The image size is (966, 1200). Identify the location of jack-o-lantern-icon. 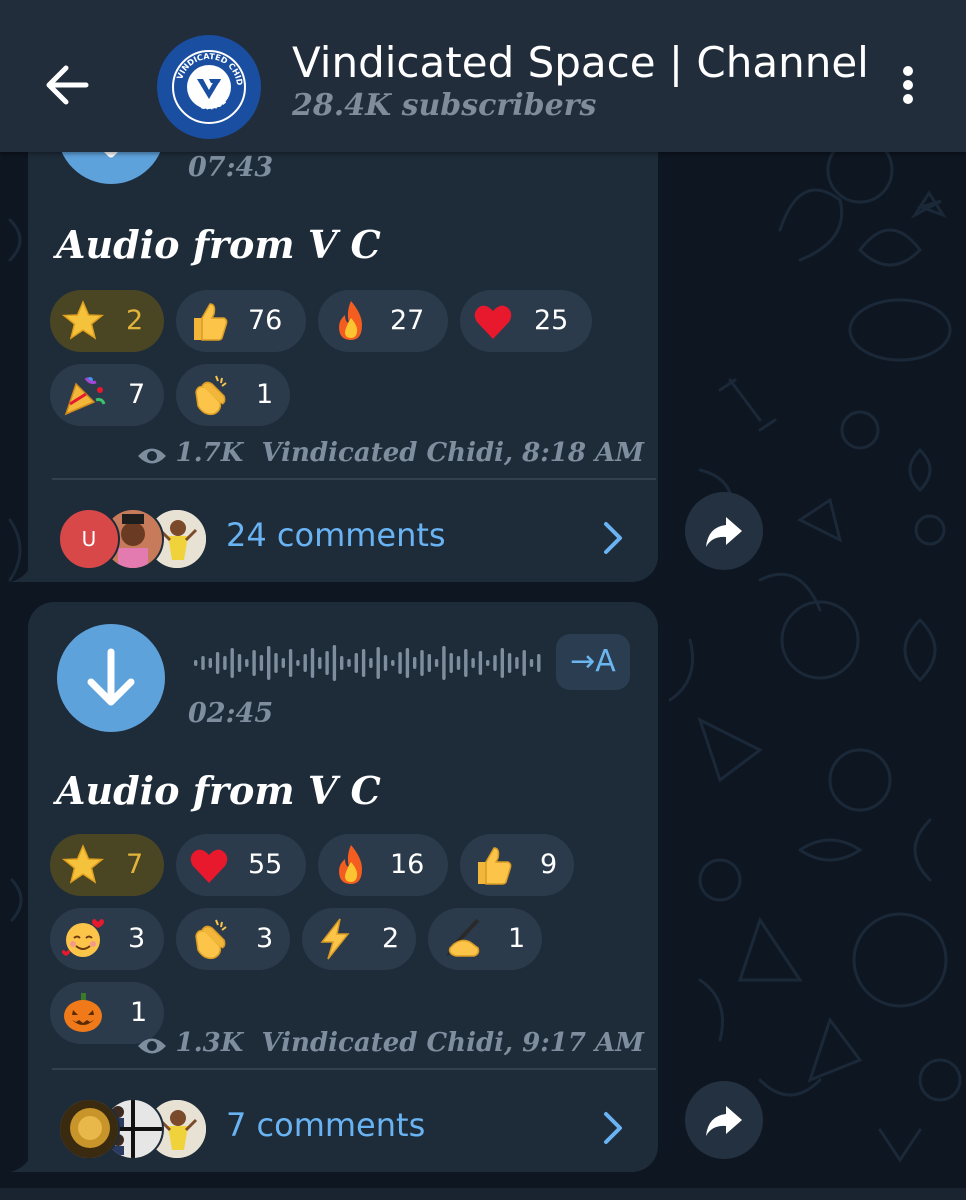
(83, 1012).